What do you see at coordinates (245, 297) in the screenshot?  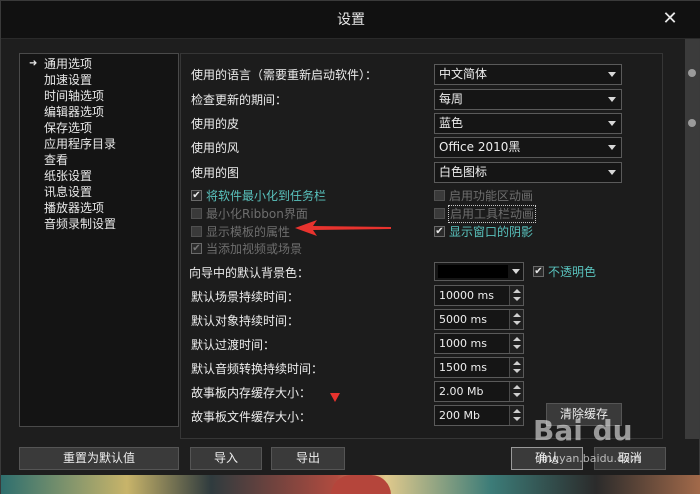 I see `scene-duration-label: 默认场景持续时间：` at bounding box center [245, 297].